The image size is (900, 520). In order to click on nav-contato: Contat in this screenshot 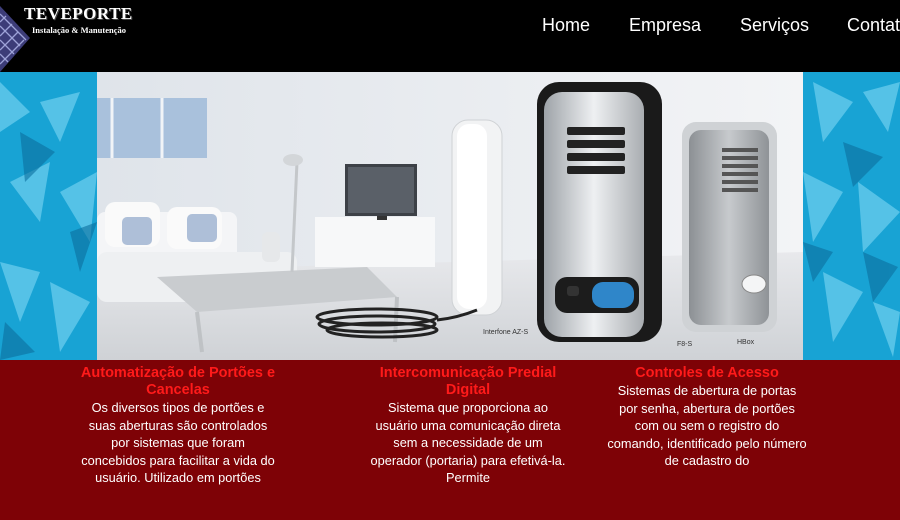, I will do `click(873, 25)`.